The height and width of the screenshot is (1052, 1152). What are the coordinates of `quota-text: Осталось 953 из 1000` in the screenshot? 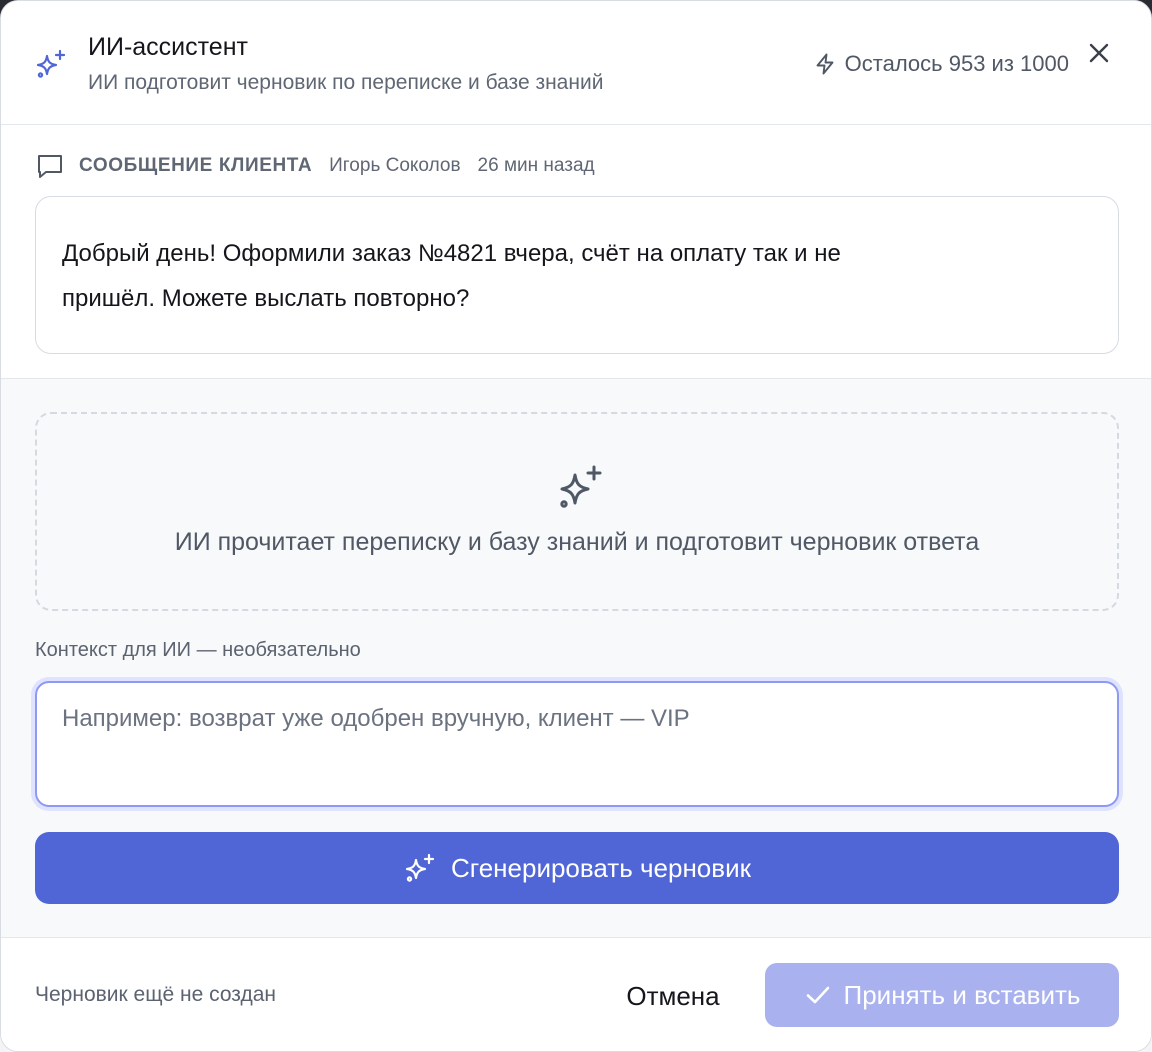 It's located at (956, 63).